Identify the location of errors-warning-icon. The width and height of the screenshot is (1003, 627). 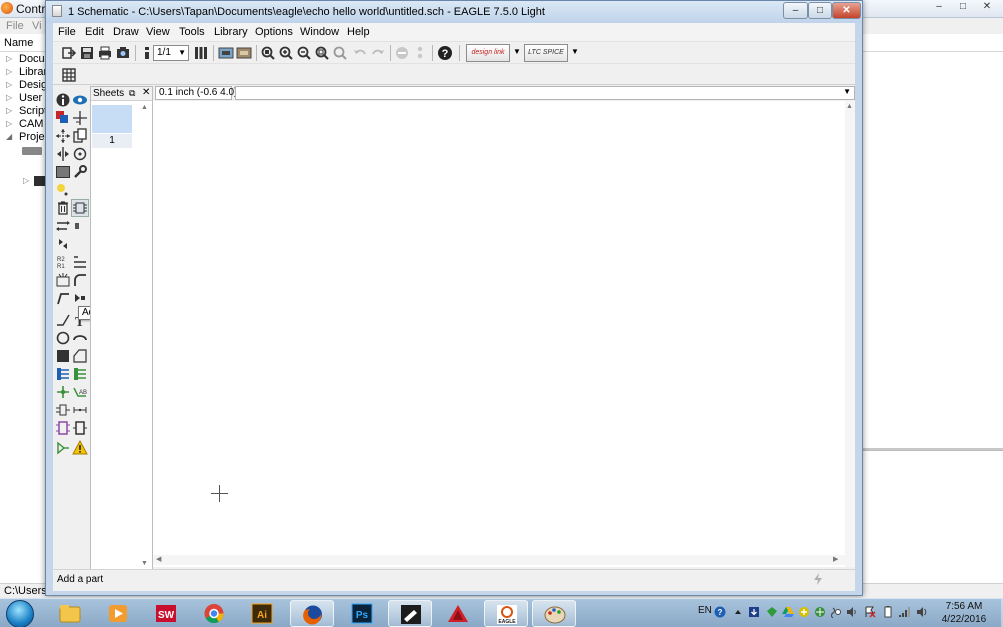
(80, 448).